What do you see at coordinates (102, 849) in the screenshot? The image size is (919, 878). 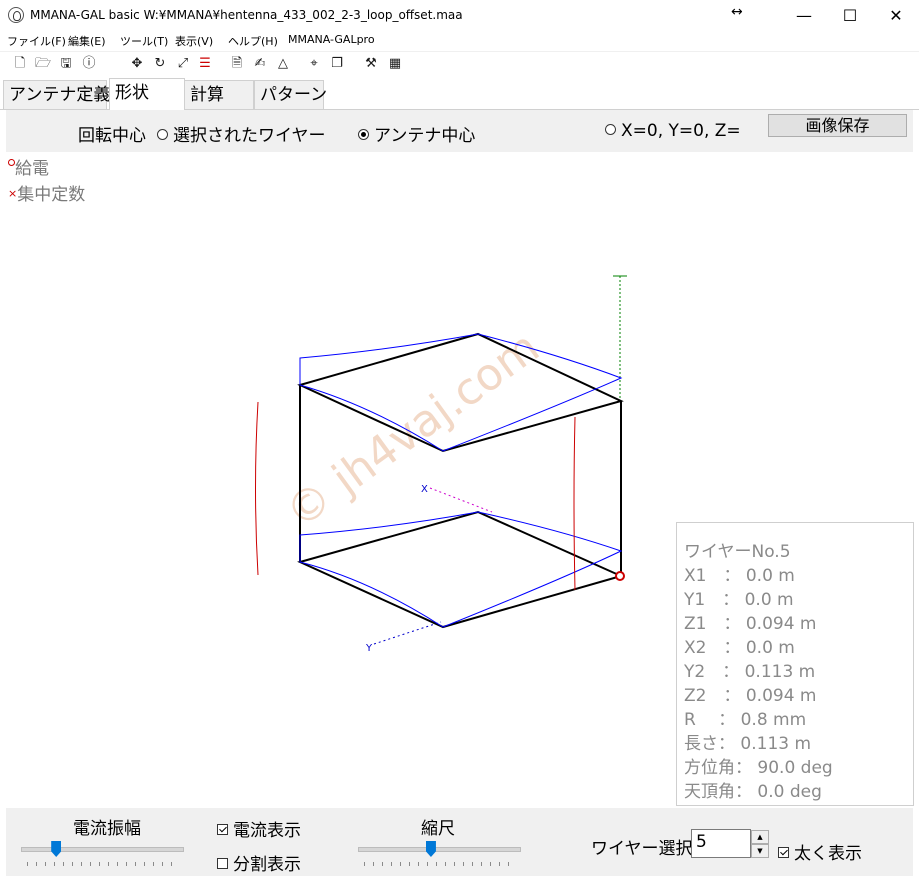 I see `current-amplitude-track` at bounding box center [102, 849].